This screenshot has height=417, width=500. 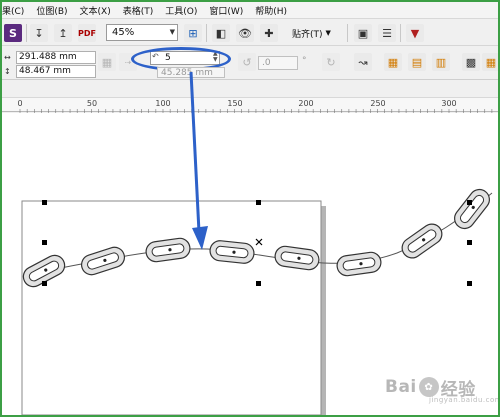 What do you see at coordinates (250, 105) in the screenshot?
I see `horizontal-ruler: 0 50 100 150 200 250 300` at bounding box center [250, 105].